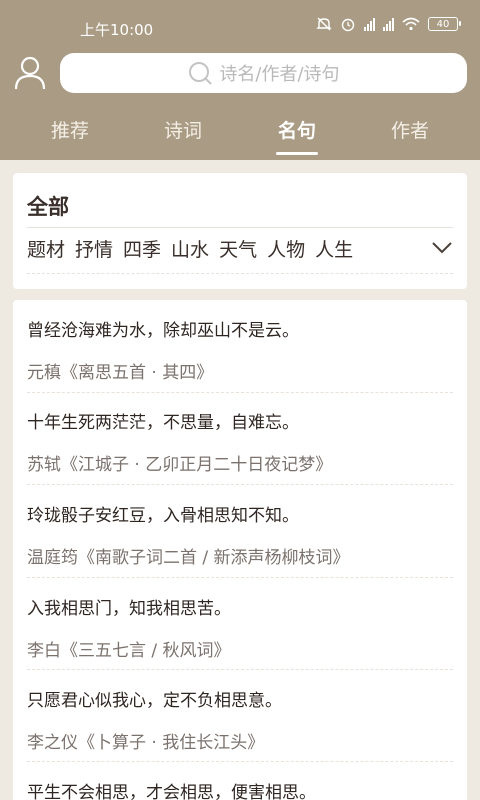 The width and height of the screenshot is (480, 800). What do you see at coordinates (348, 25) in the screenshot?
I see `alarm-icon` at bounding box center [348, 25].